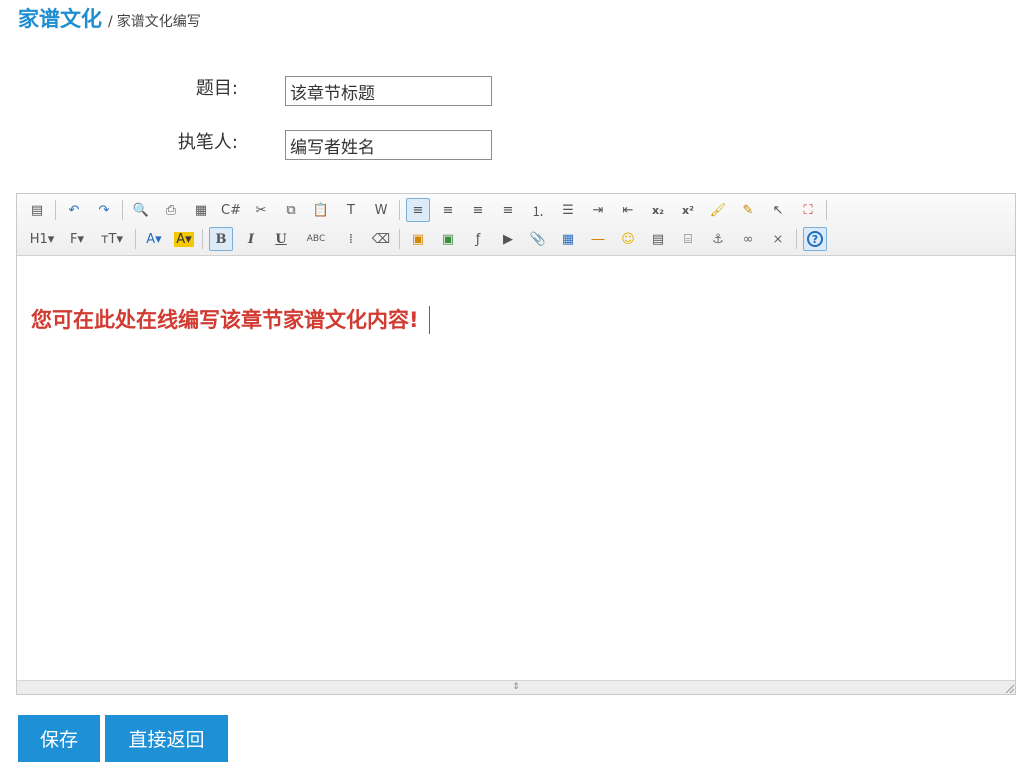 Image resolution: width=1026 pixels, height=769 pixels. What do you see at coordinates (448, 239) in the screenshot?
I see `multi-image-button: ▣` at bounding box center [448, 239].